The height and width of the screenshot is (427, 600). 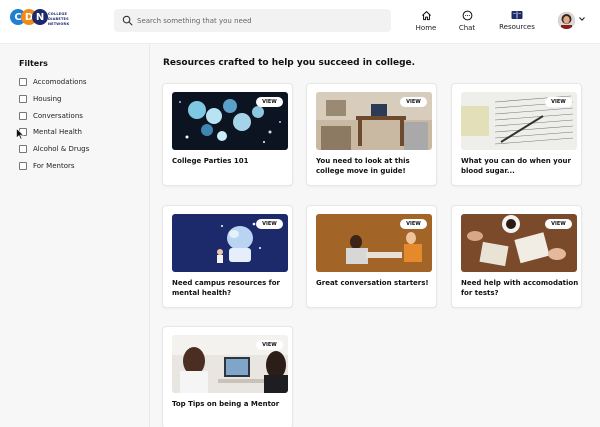 I want to click on cdn-logo: C D N COLLEGE DIABETES NETWORK, so click(x=40, y=22).